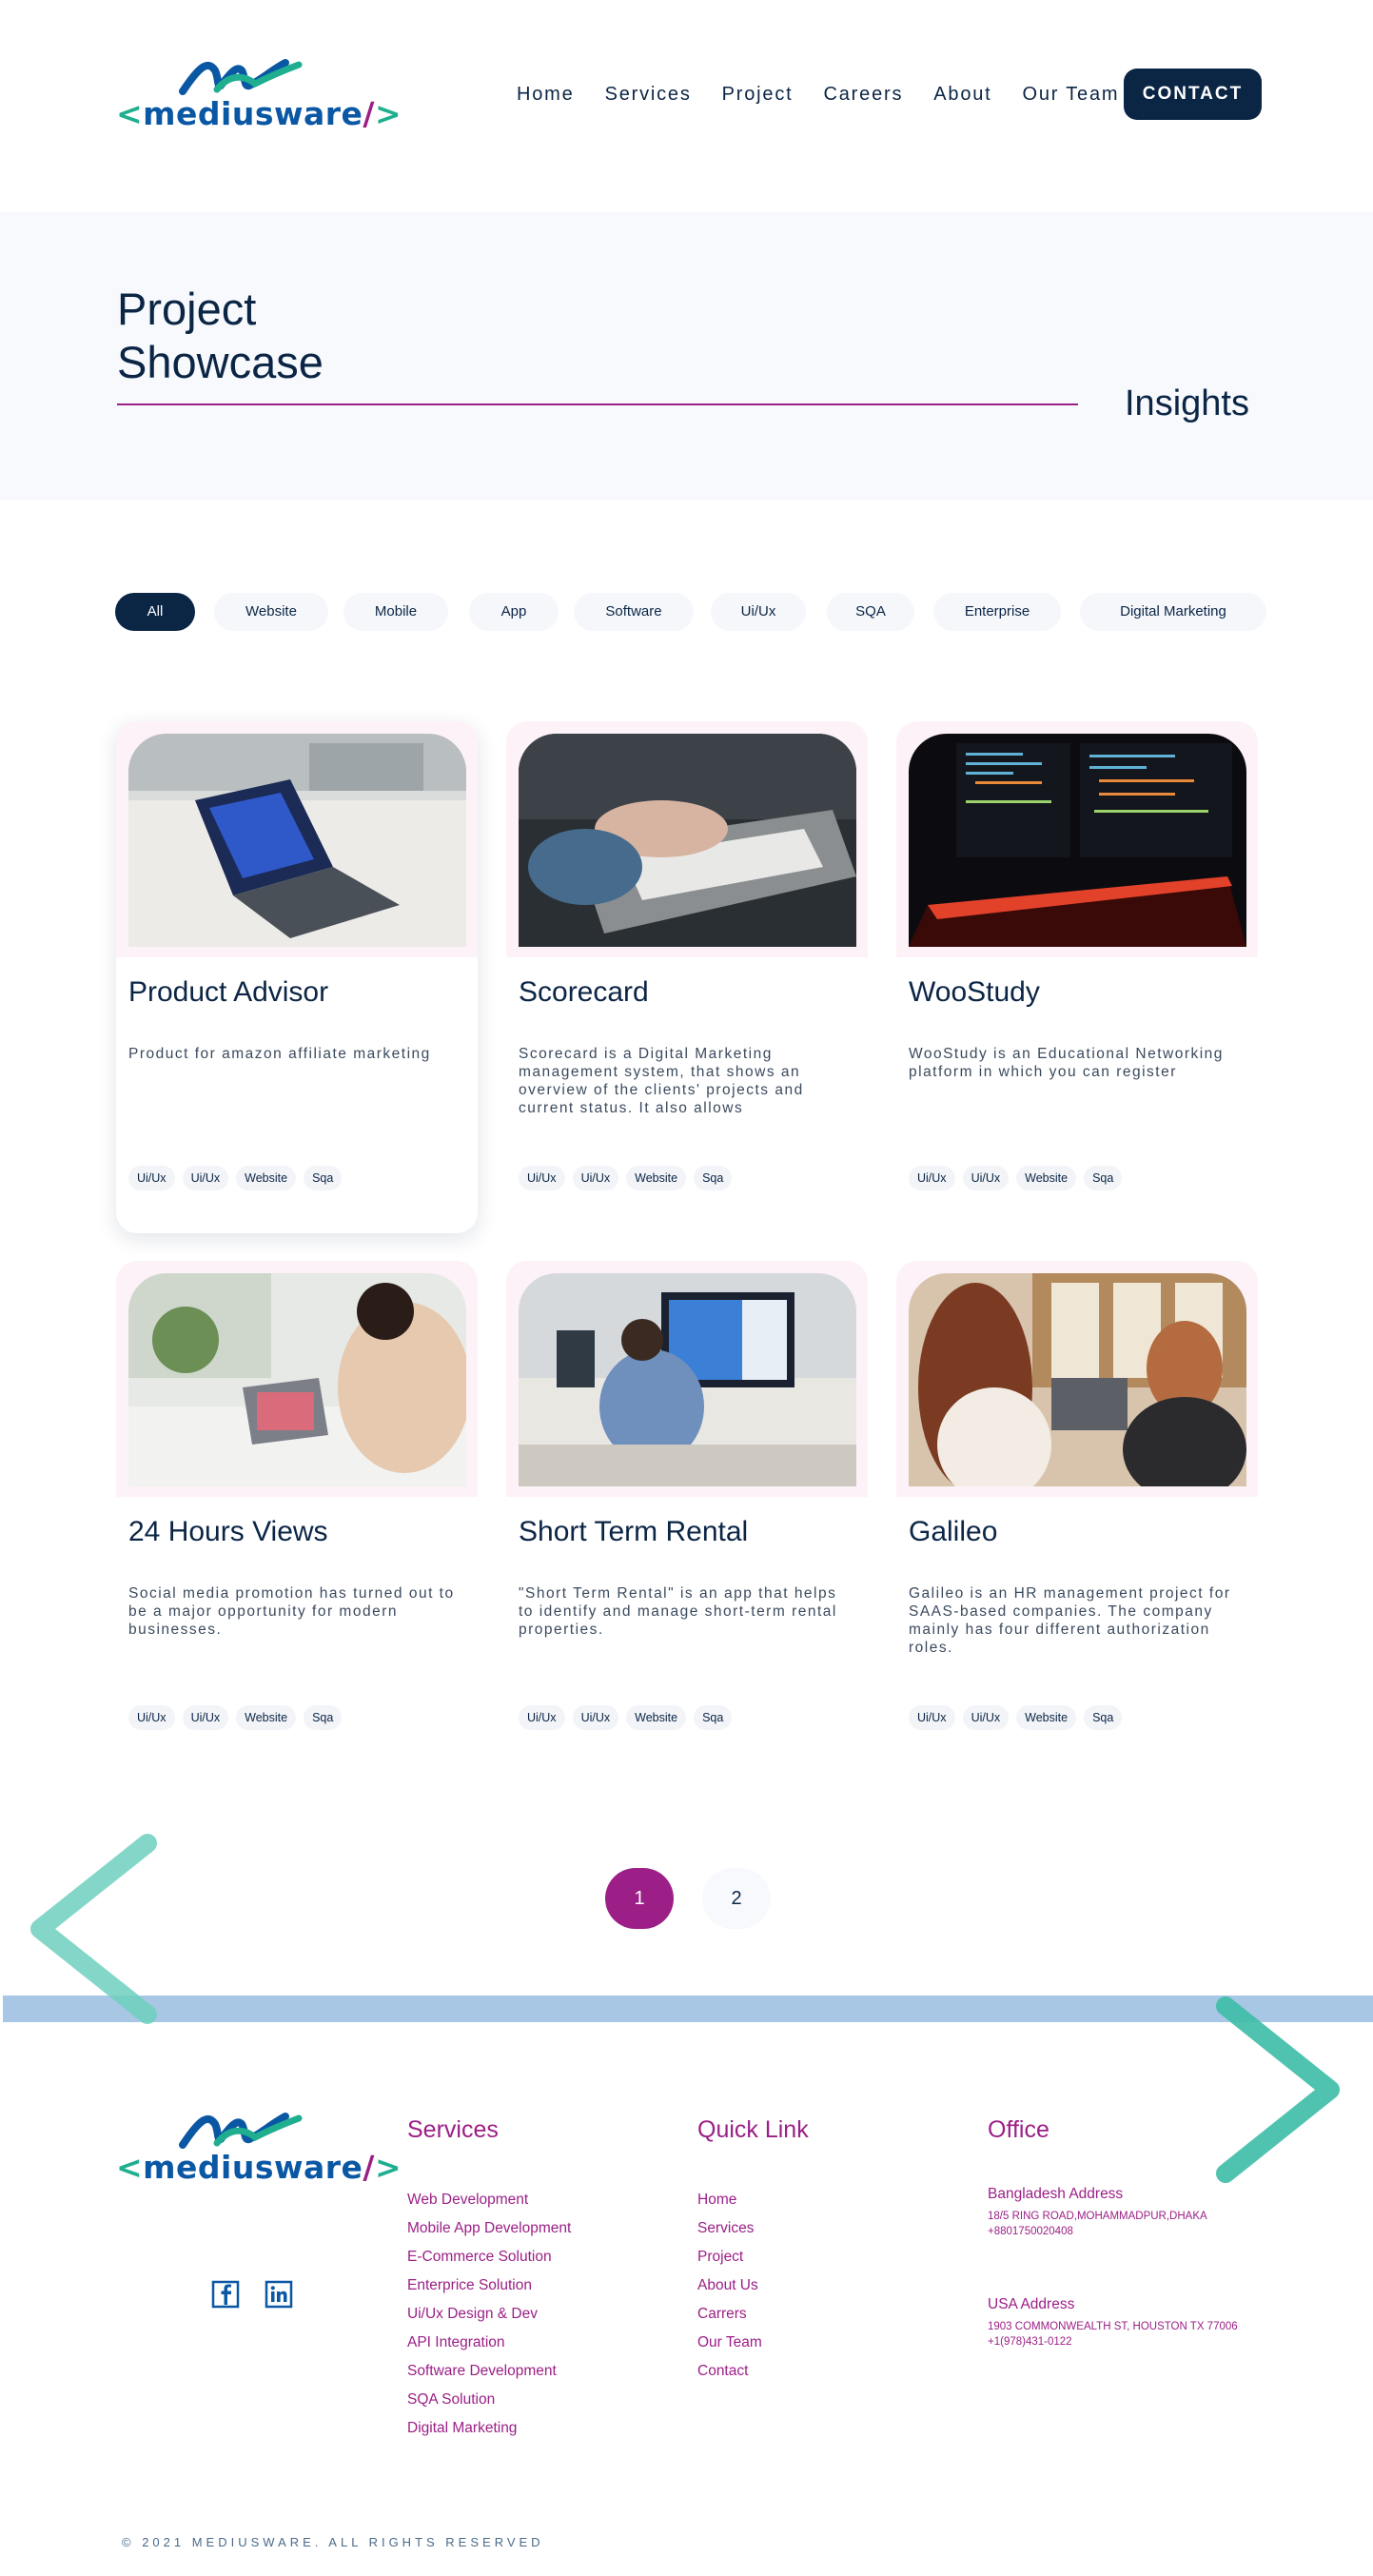 The height and width of the screenshot is (2576, 1373). What do you see at coordinates (753, 2257) in the screenshot?
I see `footer-link: Project` at bounding box center [753, 2257].